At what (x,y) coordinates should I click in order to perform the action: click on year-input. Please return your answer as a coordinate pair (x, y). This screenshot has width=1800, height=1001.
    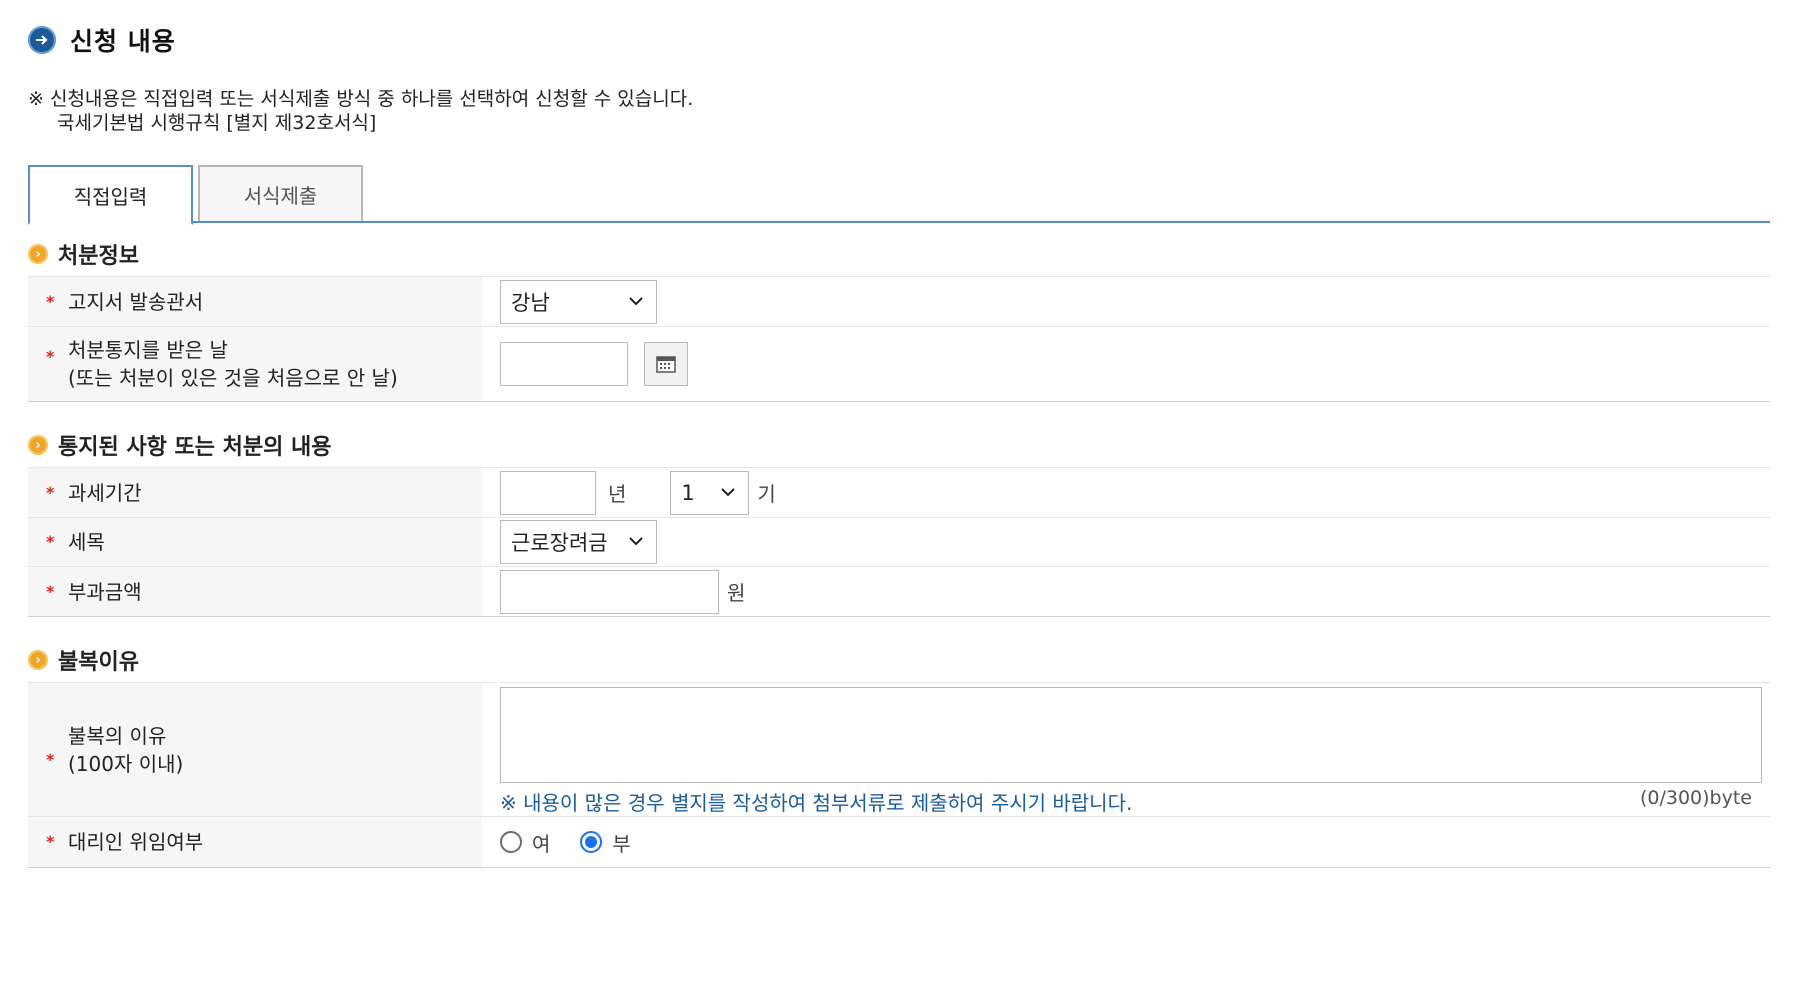
    Looking at the image, I should click on (548, 492).